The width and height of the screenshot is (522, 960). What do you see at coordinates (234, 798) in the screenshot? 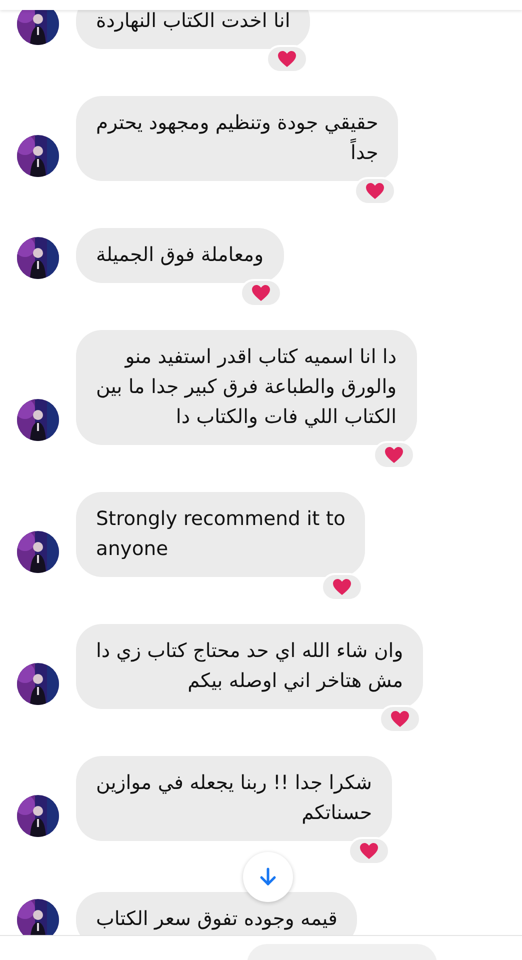
I see `message-bubble: شكرا جدا !! ربنا يجعله في موازين حسناتكم` at bounding box center [234, 798].